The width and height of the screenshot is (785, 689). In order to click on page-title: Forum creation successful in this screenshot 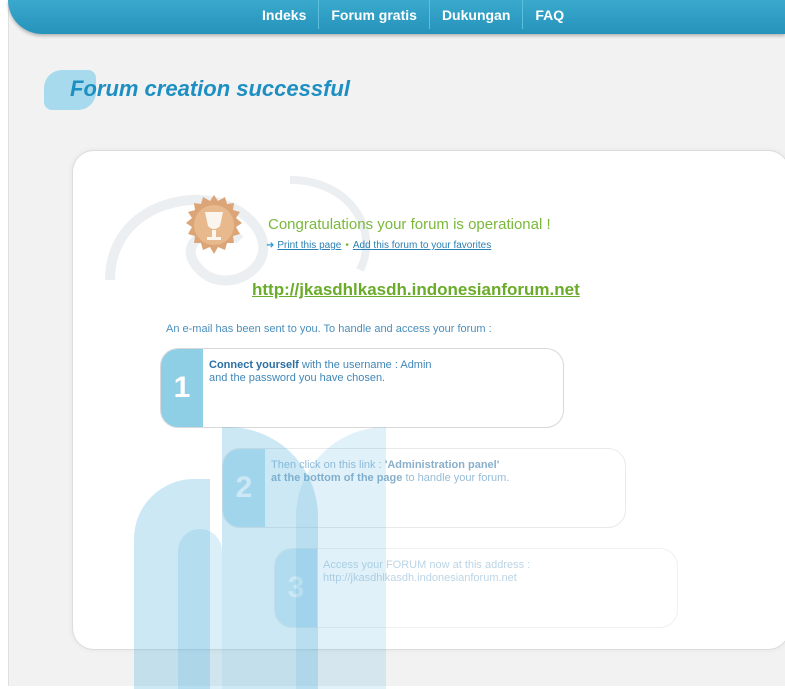, I will do `click(210, 88)`.